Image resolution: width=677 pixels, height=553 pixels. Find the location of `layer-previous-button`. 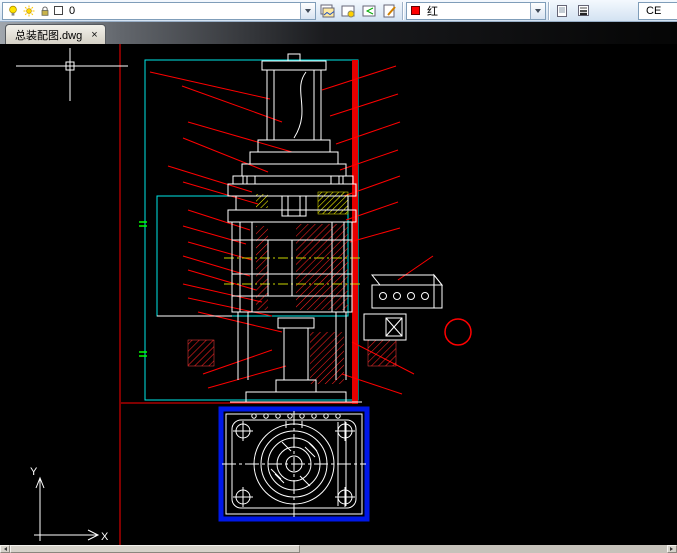

layer-previous-button is located at coordinates (368, 11).